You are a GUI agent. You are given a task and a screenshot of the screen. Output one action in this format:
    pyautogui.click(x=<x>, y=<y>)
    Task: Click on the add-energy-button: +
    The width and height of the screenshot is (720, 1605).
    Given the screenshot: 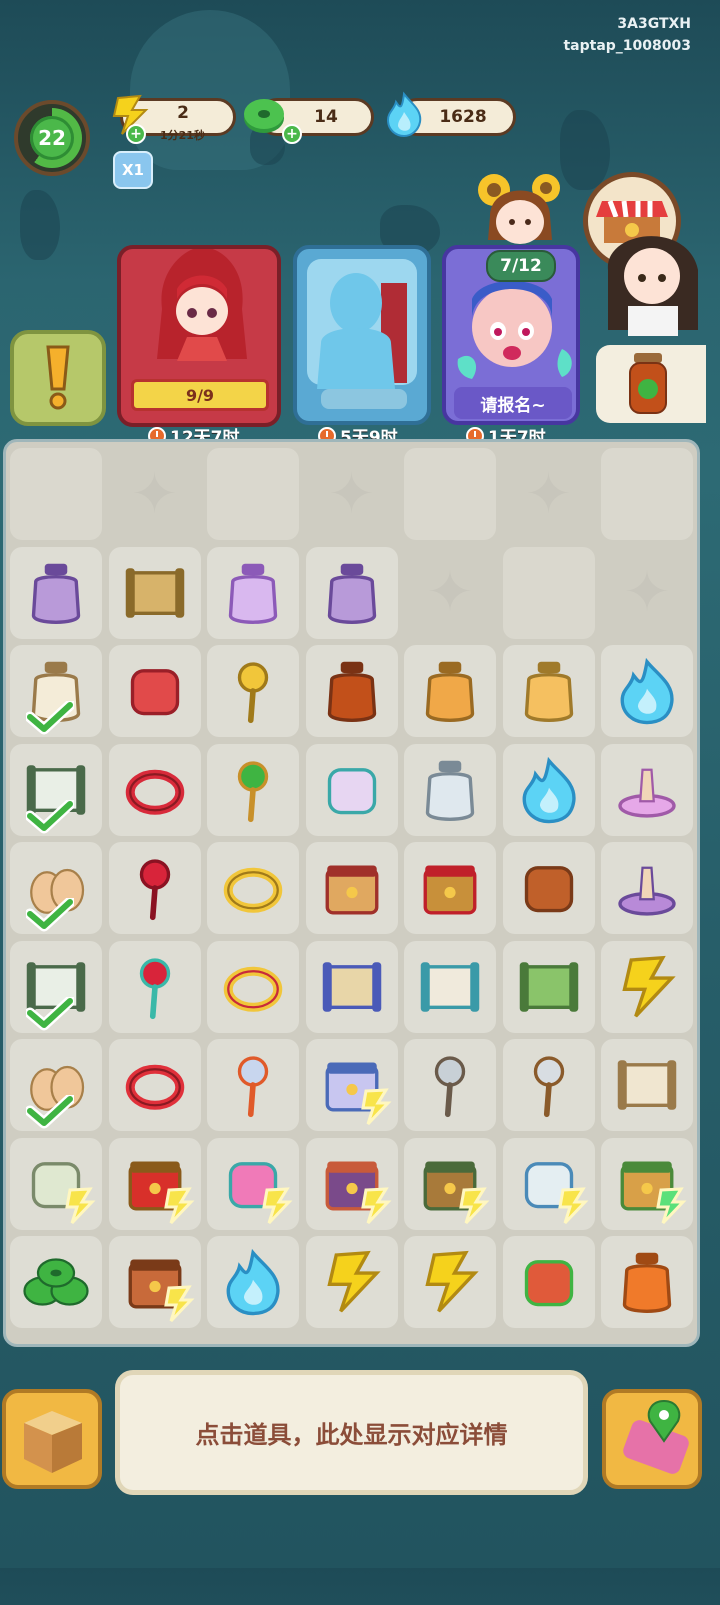 What is the action you would take?
    pyautogui.click(x=136, y=134)
    